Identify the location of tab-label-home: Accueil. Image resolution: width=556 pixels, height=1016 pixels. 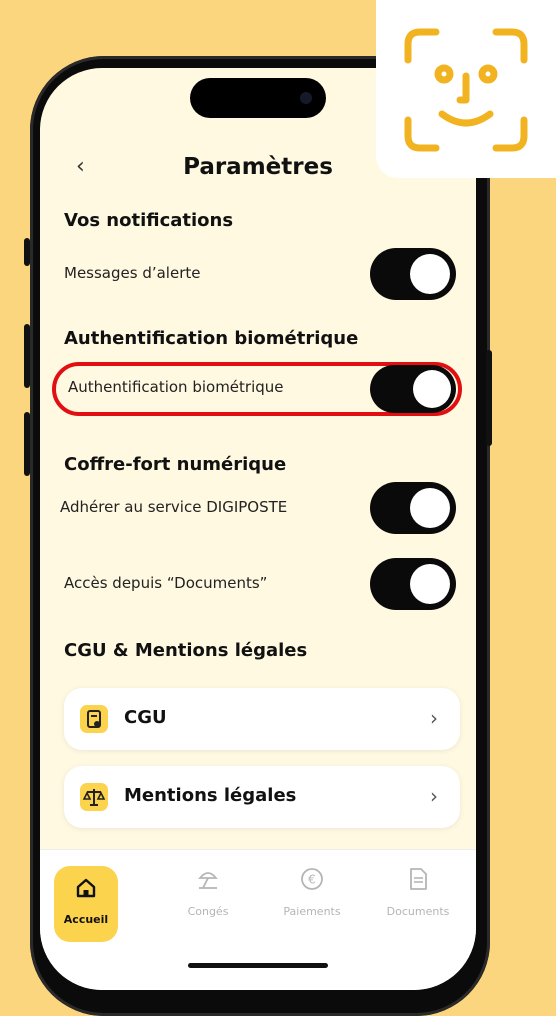
(86, 919).